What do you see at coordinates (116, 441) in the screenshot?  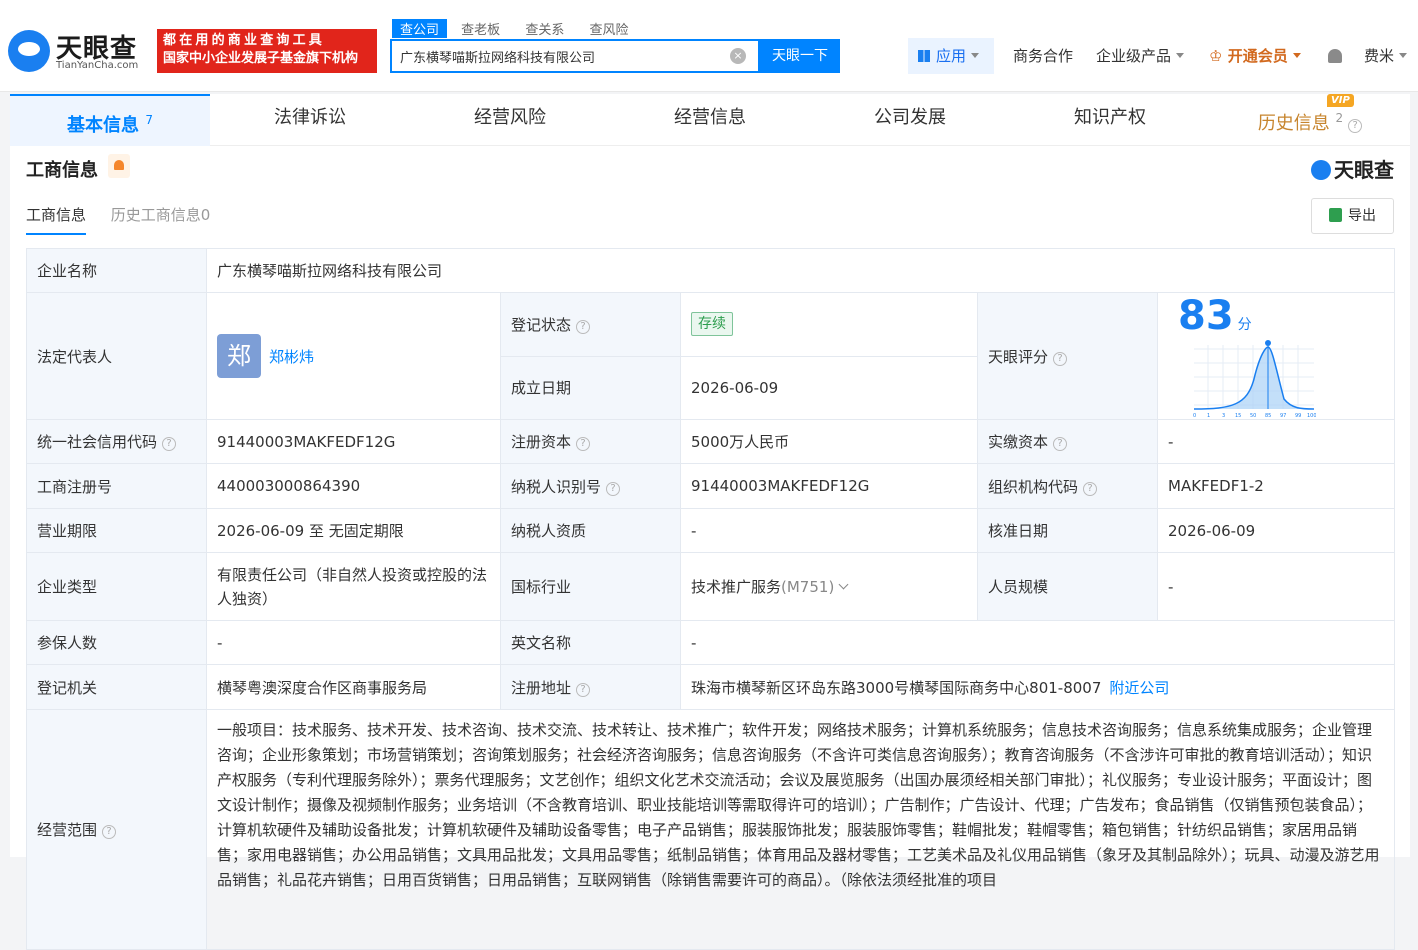 I see `credit-code-label-cell: 统一社会信用代码?` at bounding box center [116, 441].